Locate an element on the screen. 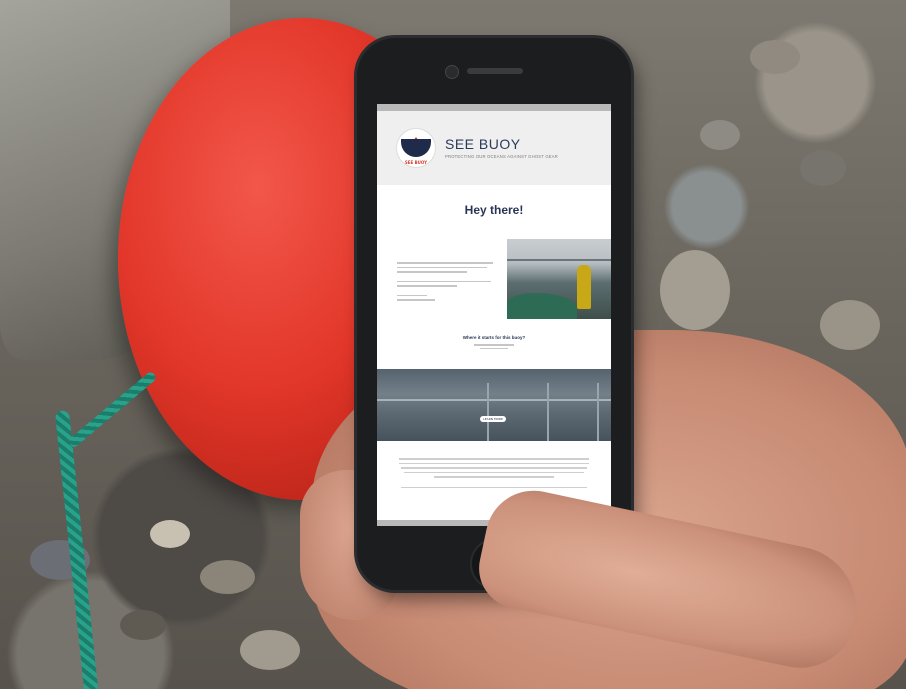 This screenshot has height=689, width=906. question-section: Where it starts for this buoy? is located at coordinates (494, 342).